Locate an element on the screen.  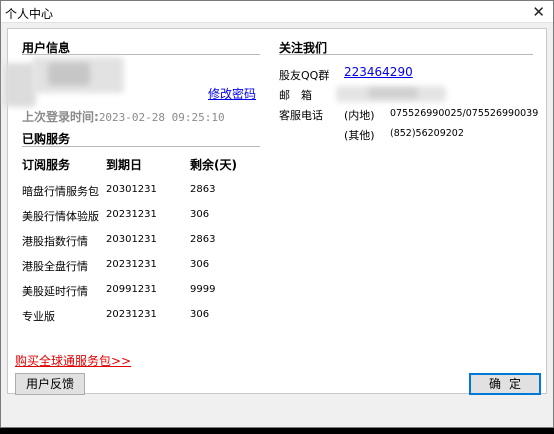
follow-us-divider is located at coordinates (406, 54).